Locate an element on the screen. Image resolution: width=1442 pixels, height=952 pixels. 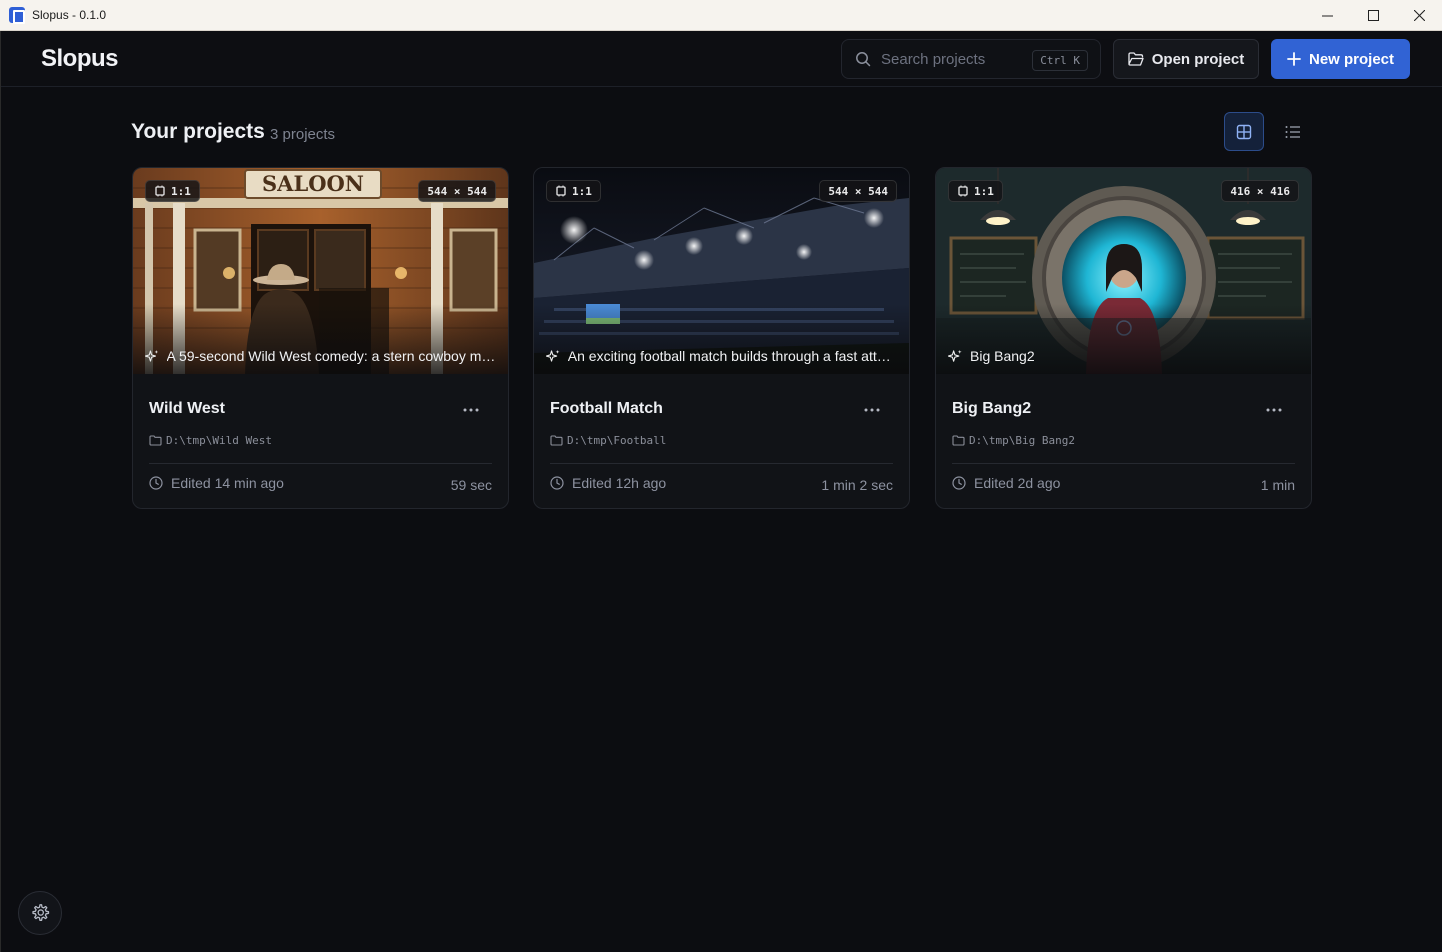
project-path: D:\tmp\Wild West is located at coordinates (210, 440).